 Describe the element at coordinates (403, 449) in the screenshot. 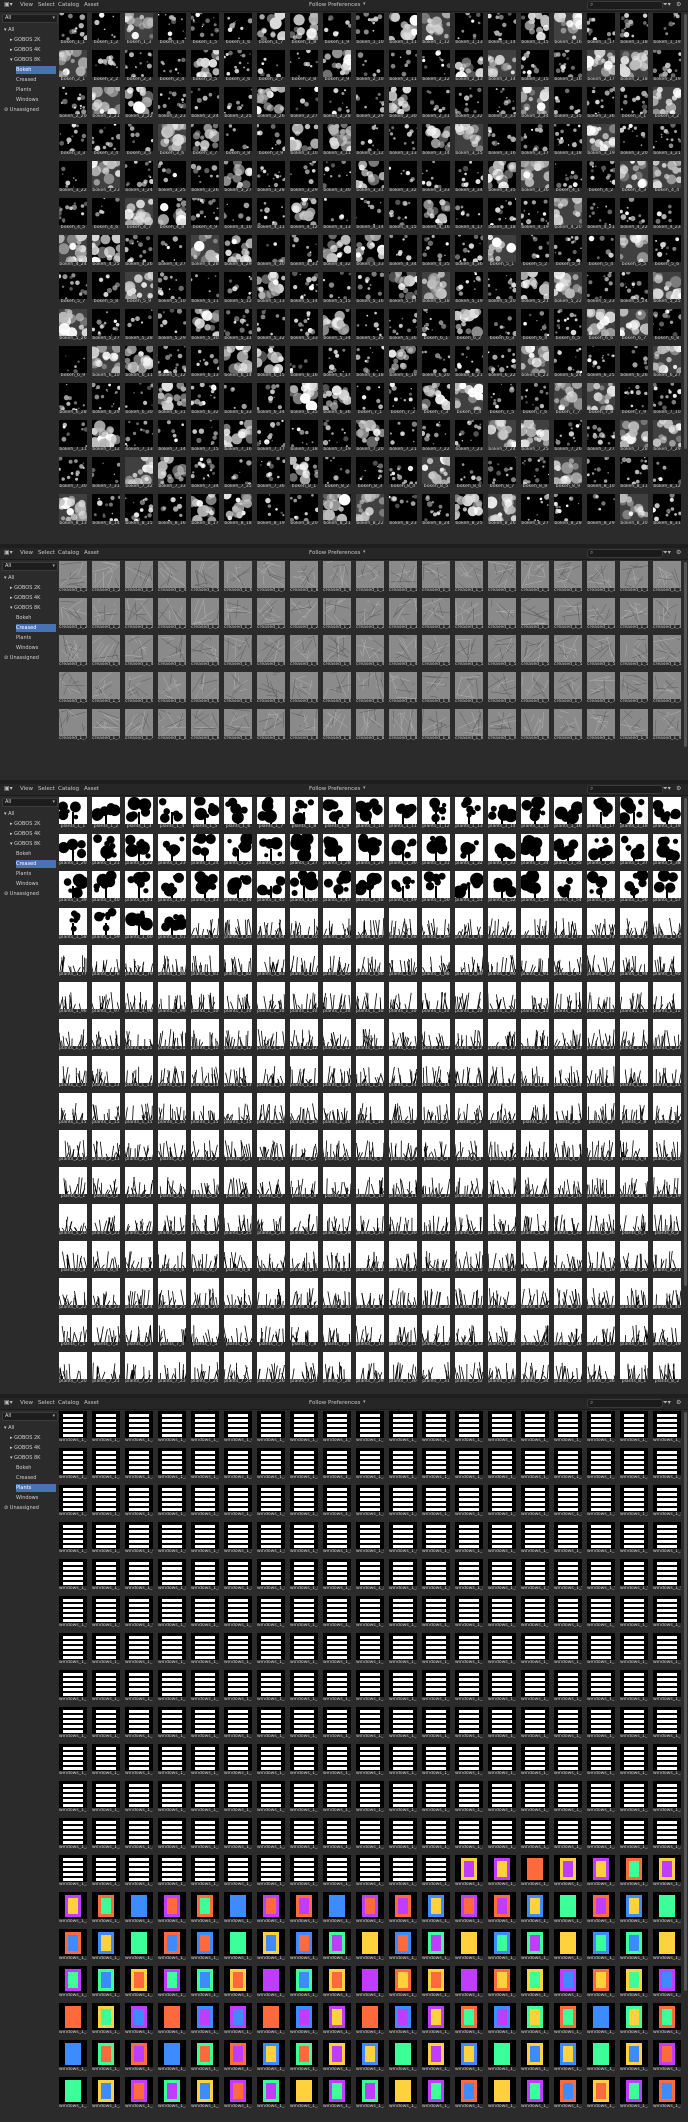

I see `asset-label: bokeh_7_21` at that location.